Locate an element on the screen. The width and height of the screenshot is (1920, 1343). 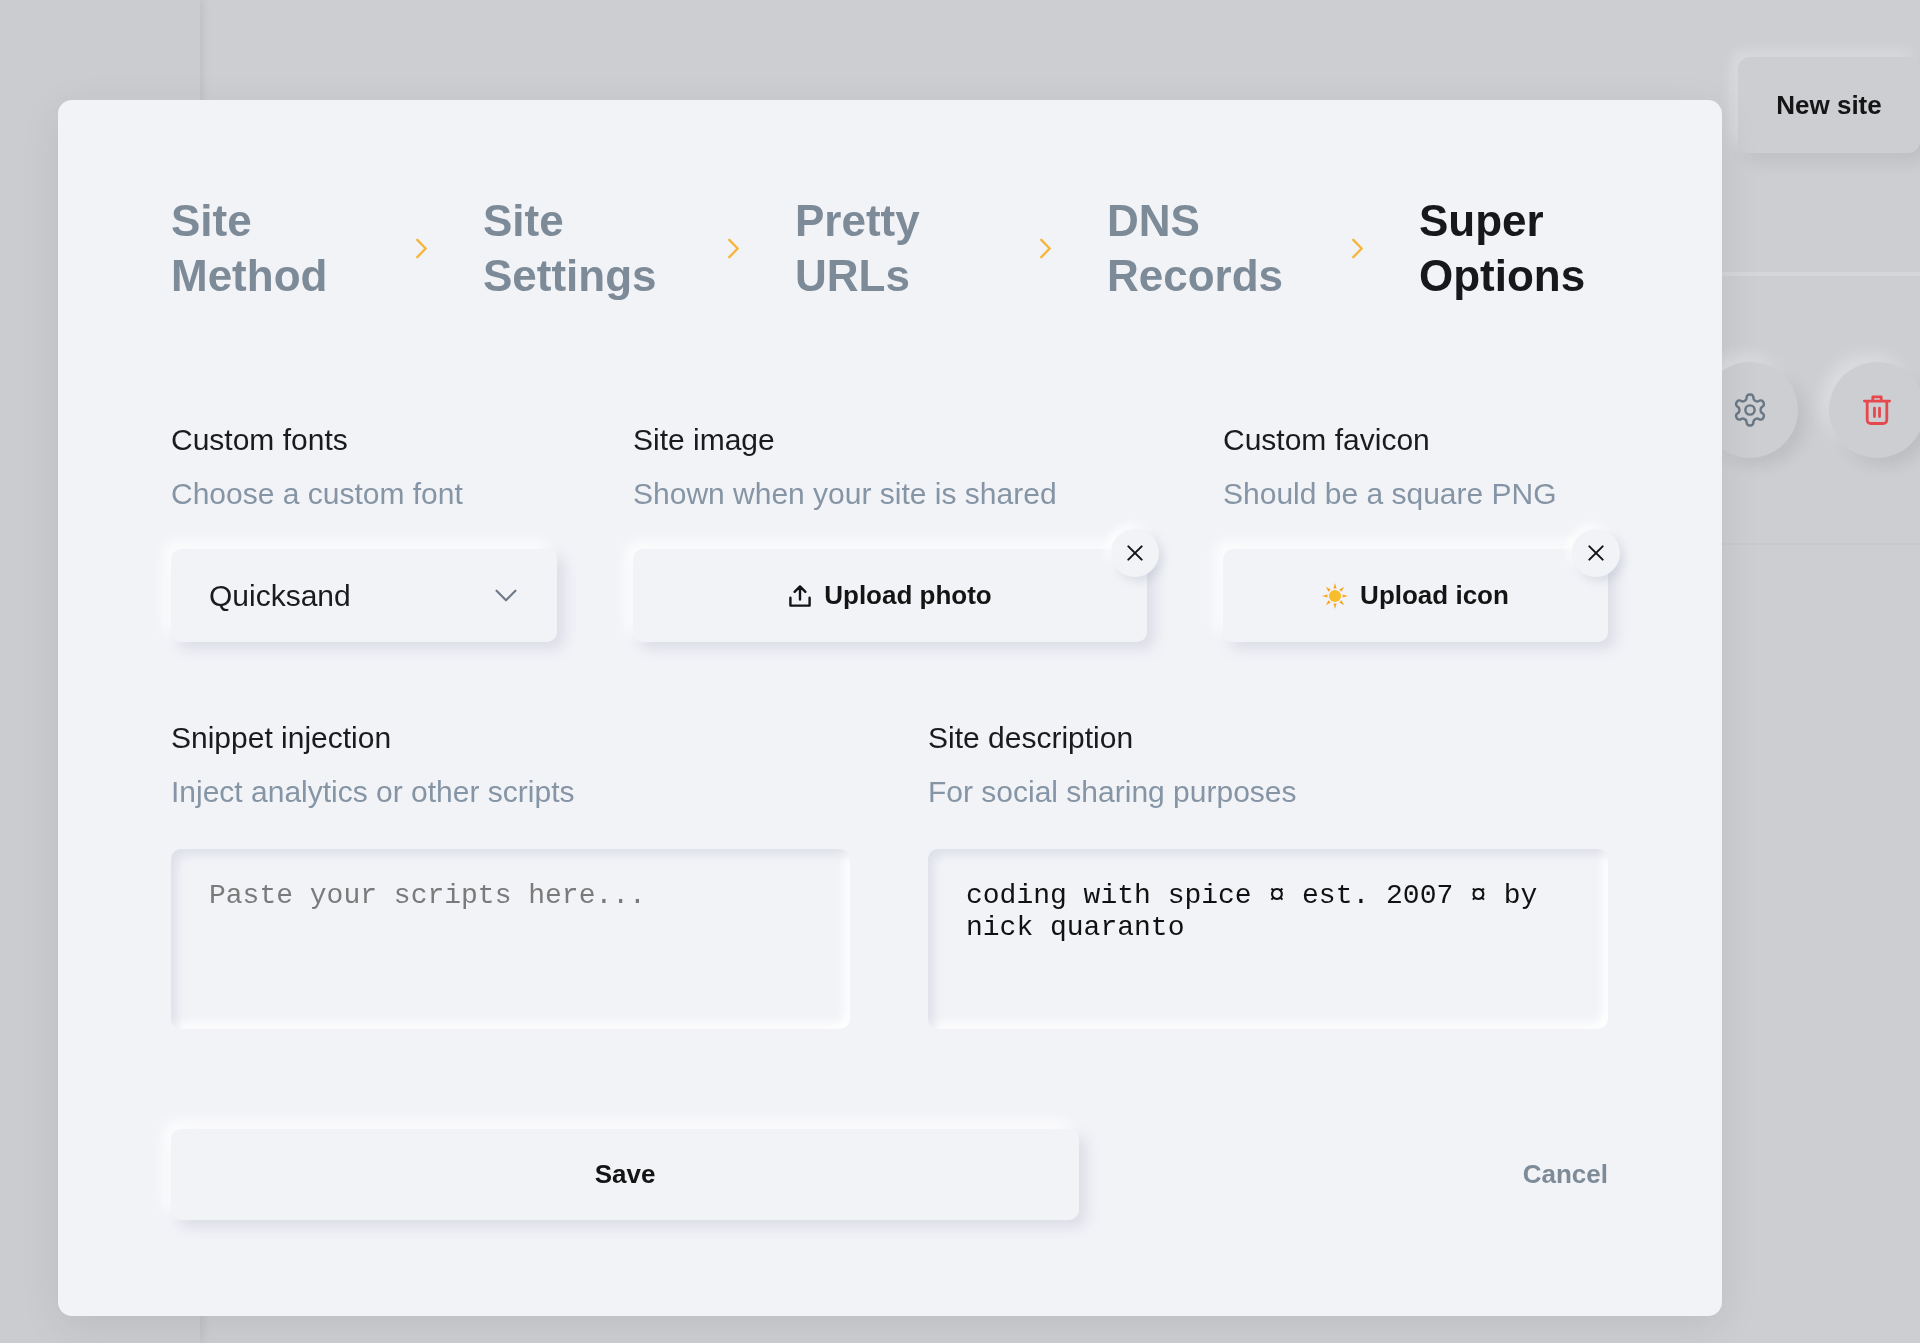
upload-button: Upload icon is located at coordinates (1415, 595).